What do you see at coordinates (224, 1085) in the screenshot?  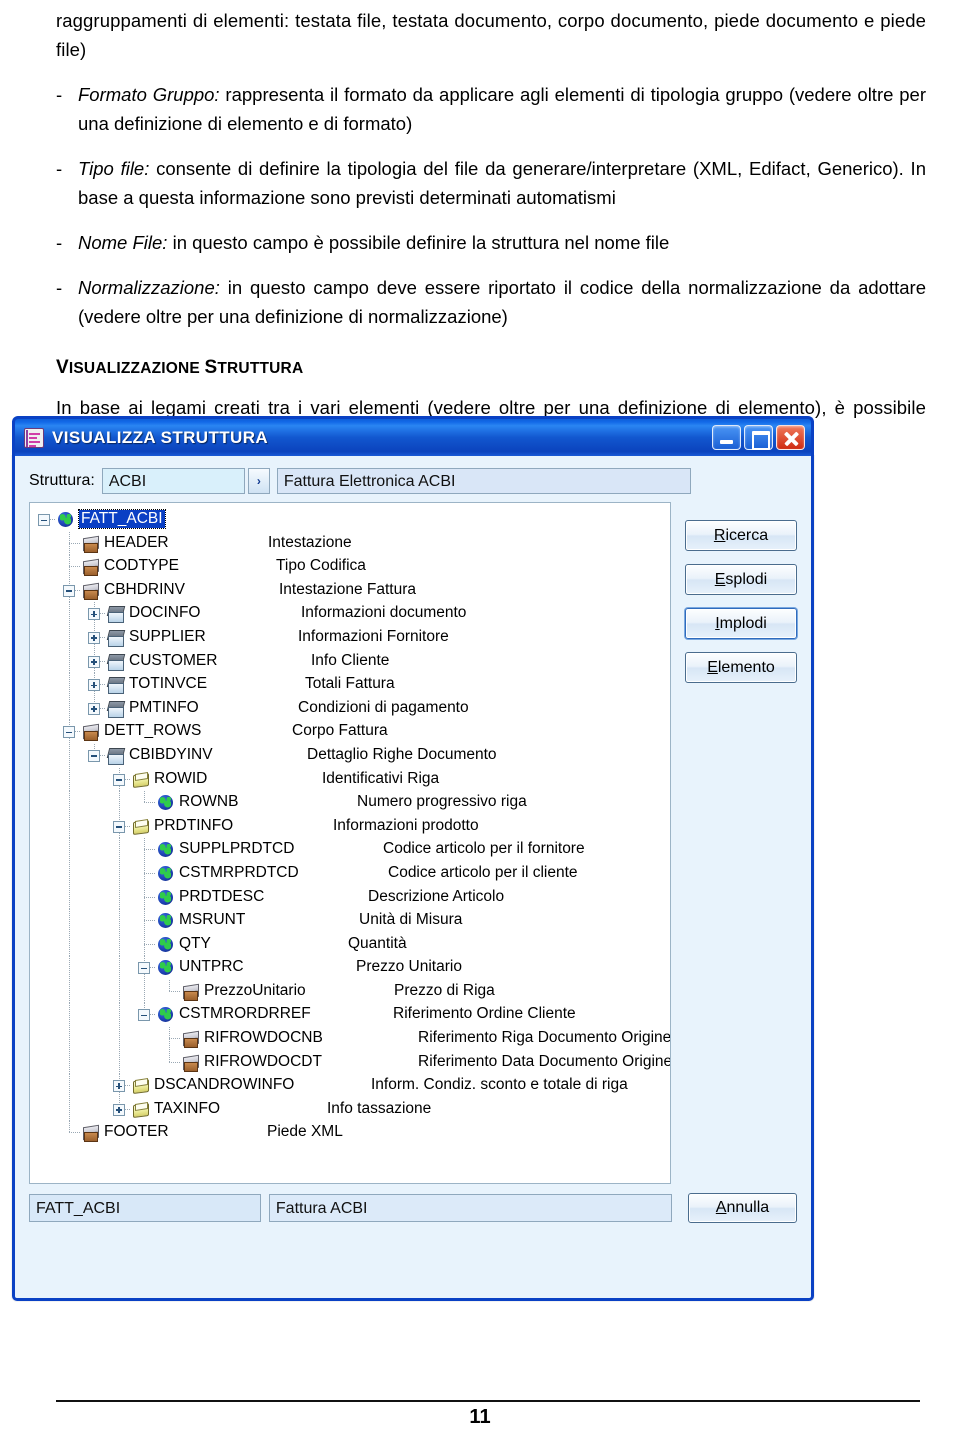 I see `tree-node-name: DSCANDROWINFO` at bounding box center [224, 1085].